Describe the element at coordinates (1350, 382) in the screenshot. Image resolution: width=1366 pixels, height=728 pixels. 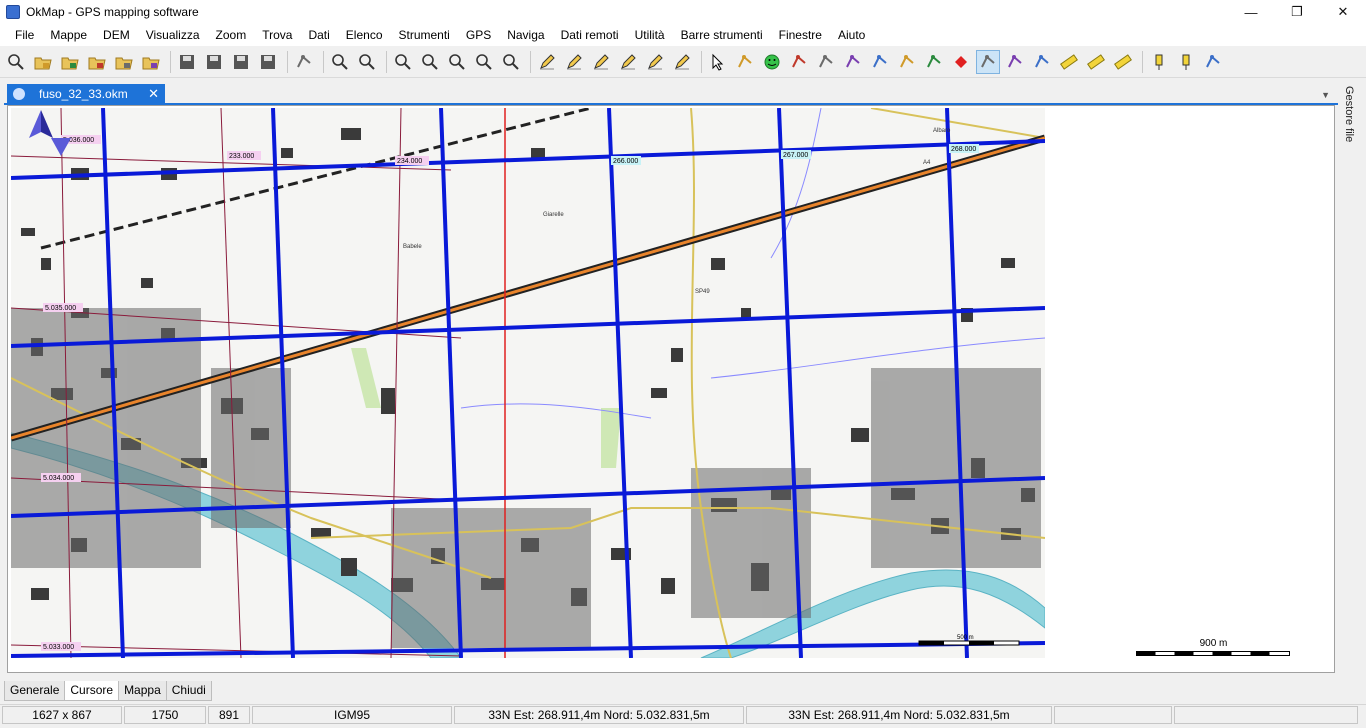
I see `file-manager-panel-tab: Gestore file` at that location.